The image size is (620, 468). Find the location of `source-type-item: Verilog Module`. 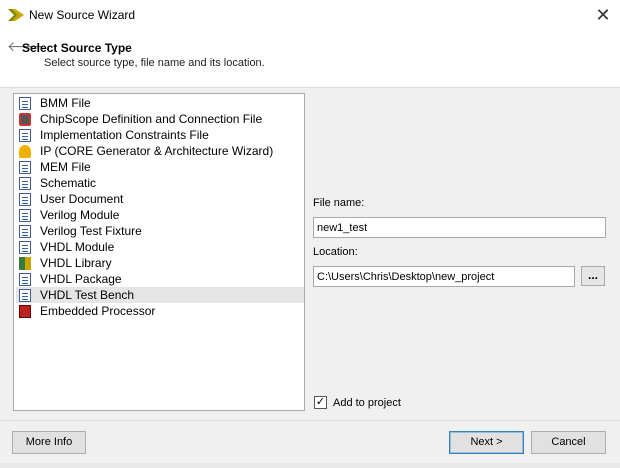

source-type-item: Verilog Module is located at coordinates (160, 215).